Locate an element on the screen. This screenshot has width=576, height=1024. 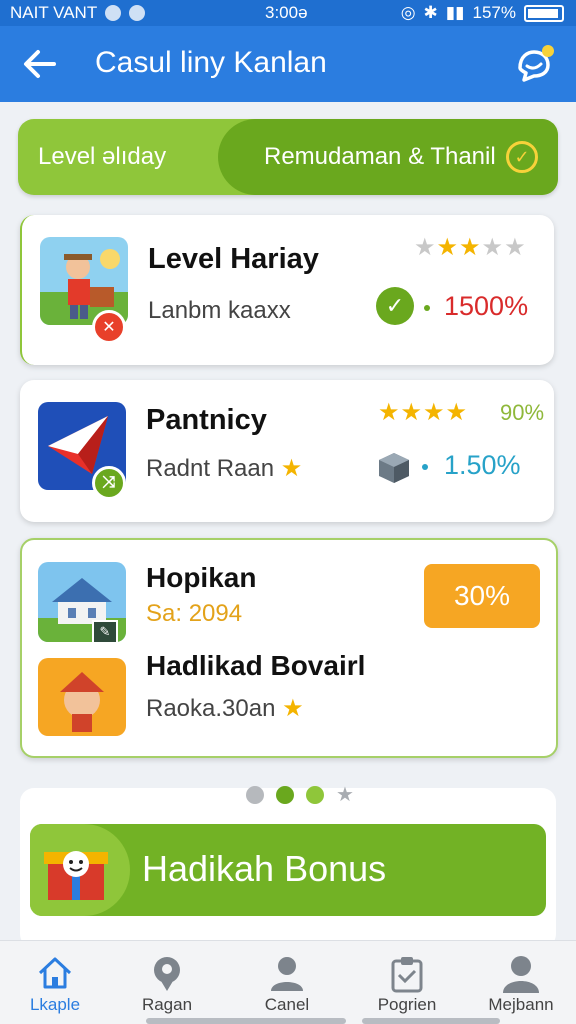
pantnicy-card: ⤨ Pantnicy Radnt Raan ★ ★★★★ 90% 1.50% is located at coordinates (287, 451).